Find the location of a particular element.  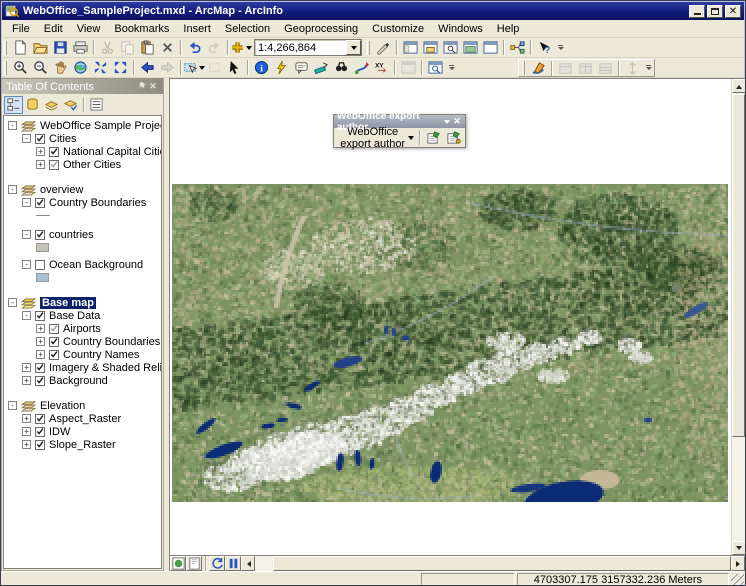

layout-view-button is located at coordinates (194, 563).